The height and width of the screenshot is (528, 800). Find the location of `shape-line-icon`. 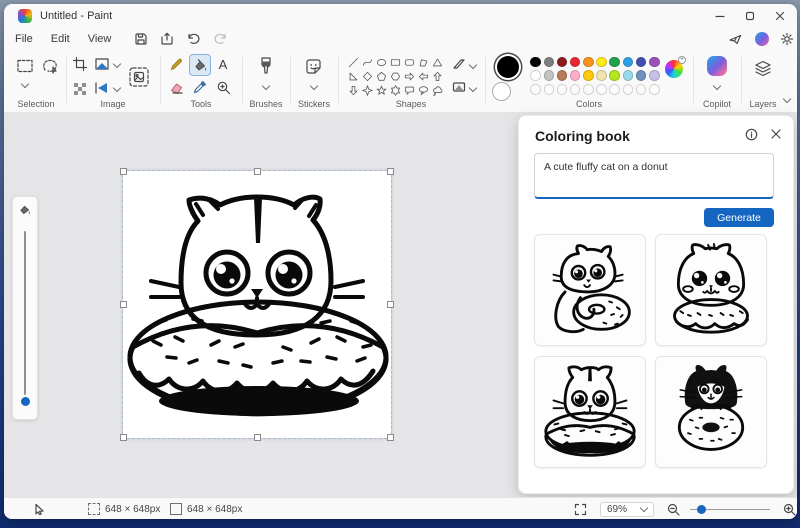

shape-line-icon is located at coordinates (353, 62).